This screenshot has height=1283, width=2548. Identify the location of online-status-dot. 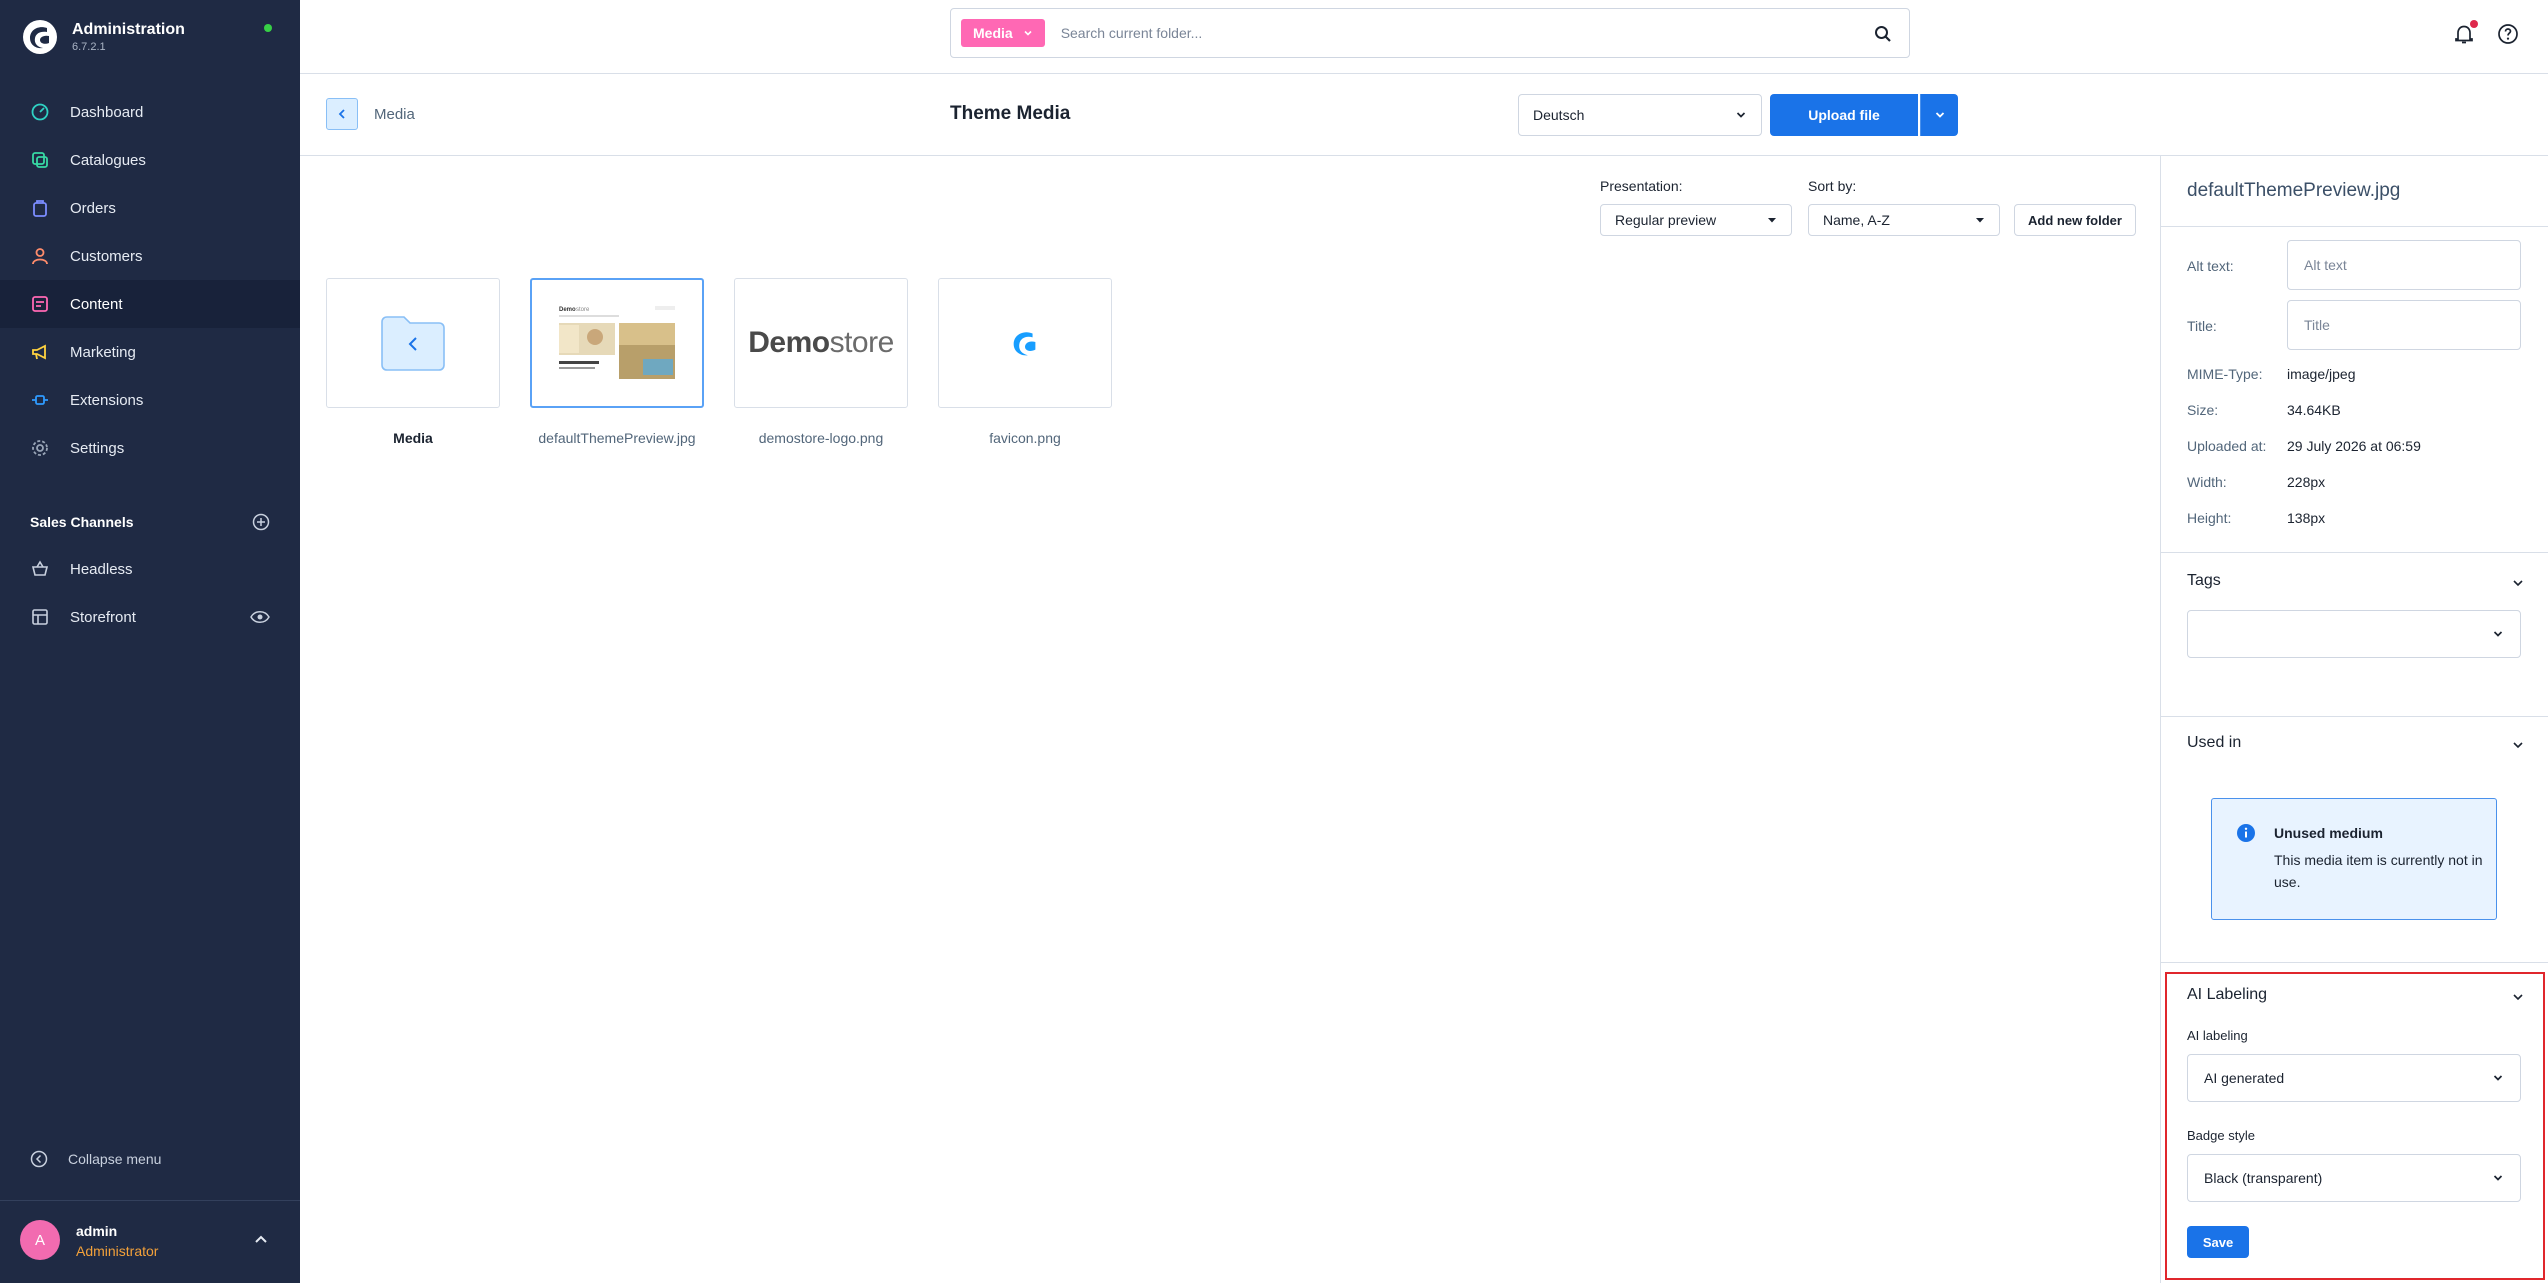
(268, 28).